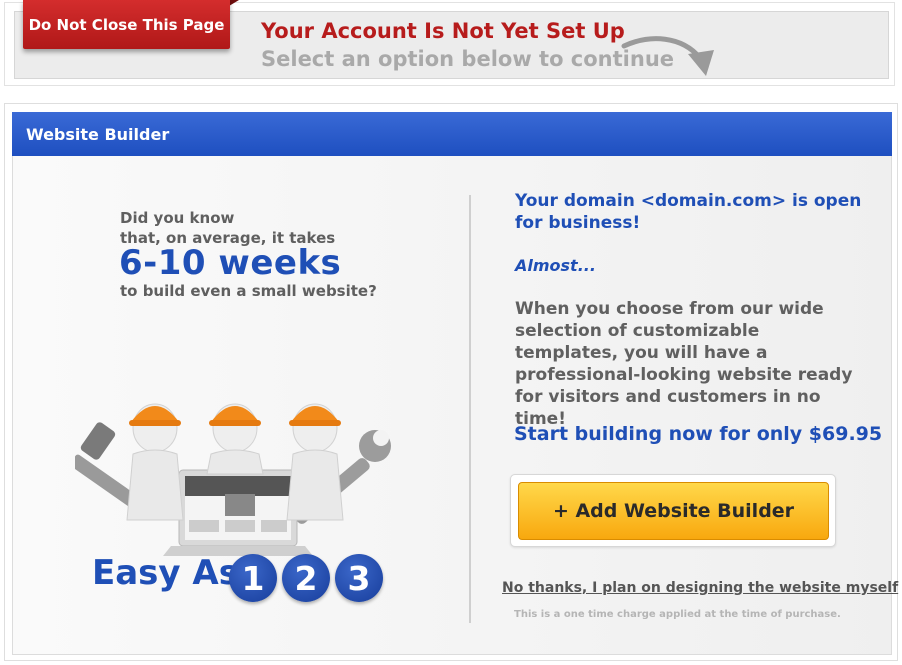  I want to click on price-callout: Start building now for only $69.95, so click(698, 434).